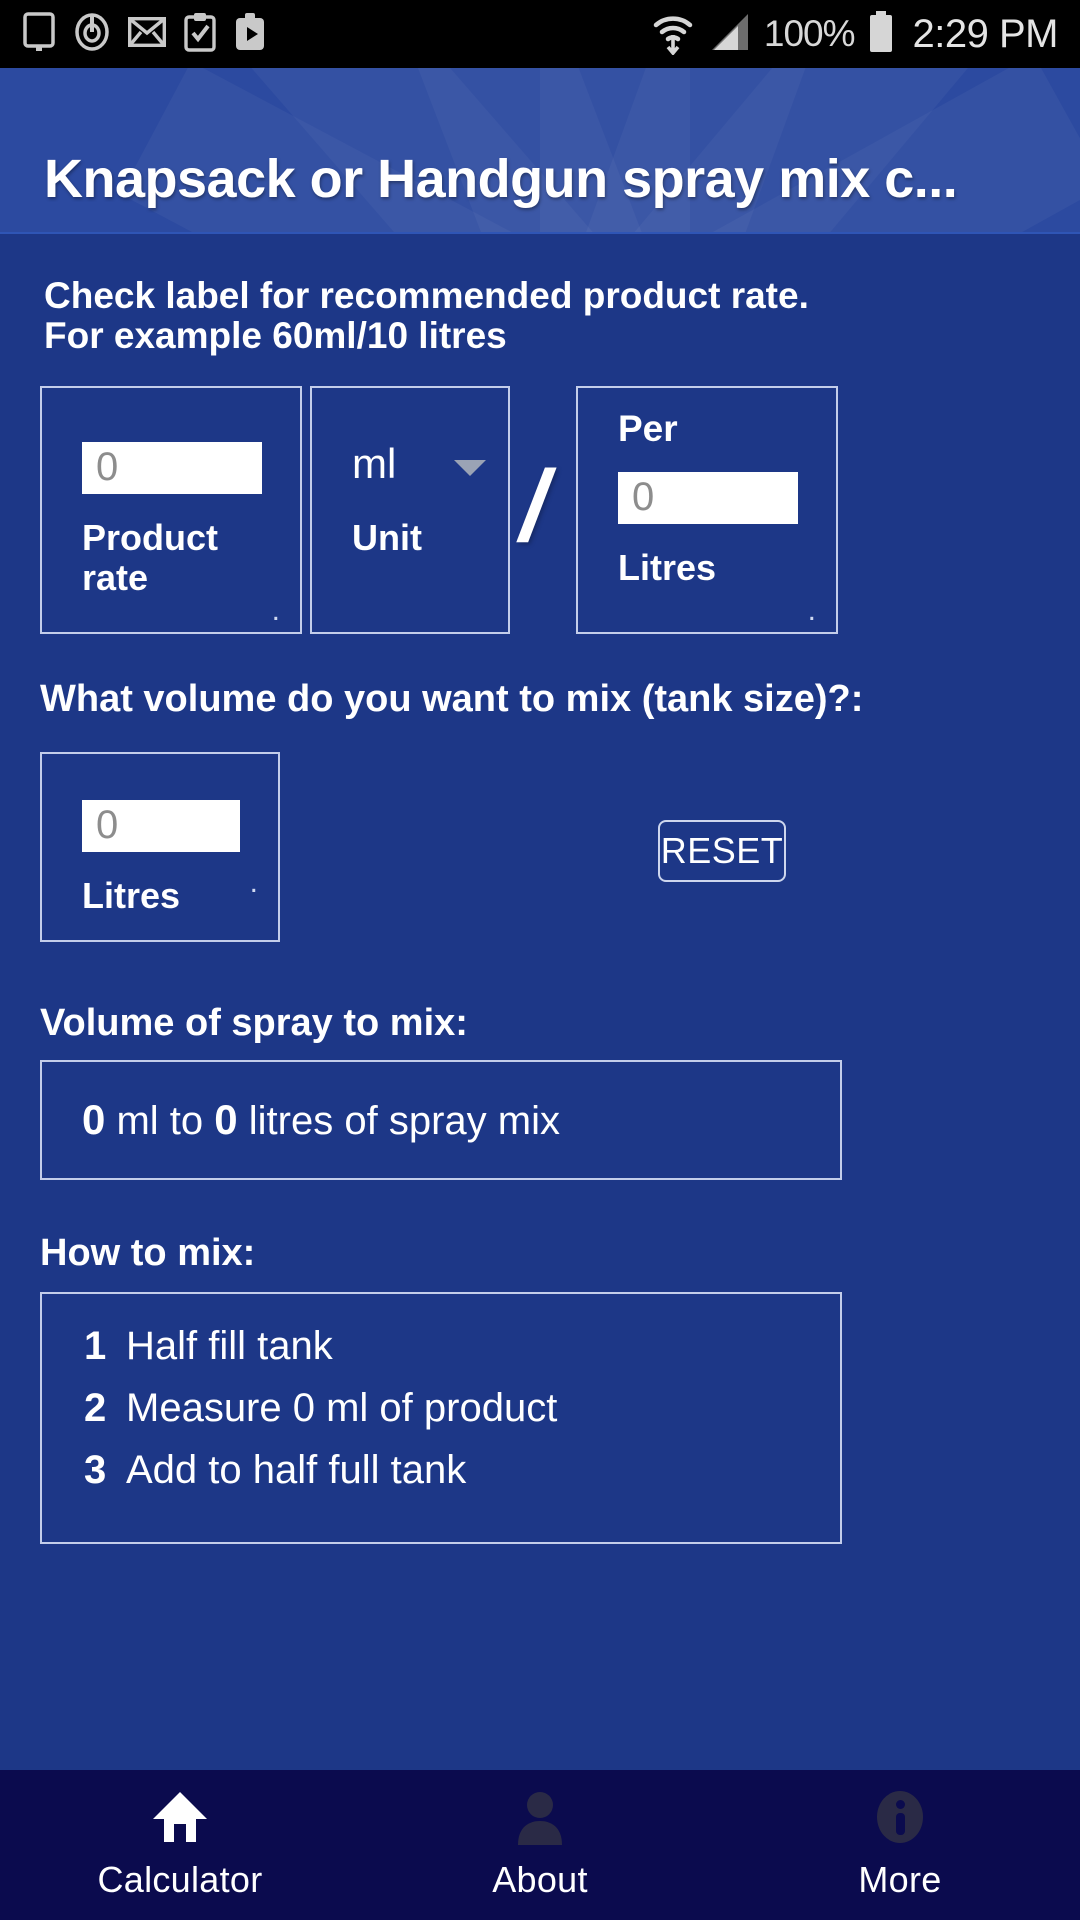 This screenshot has height=1920, width=1080. I want to click on status-bar-left-icons, so click(144, 34).